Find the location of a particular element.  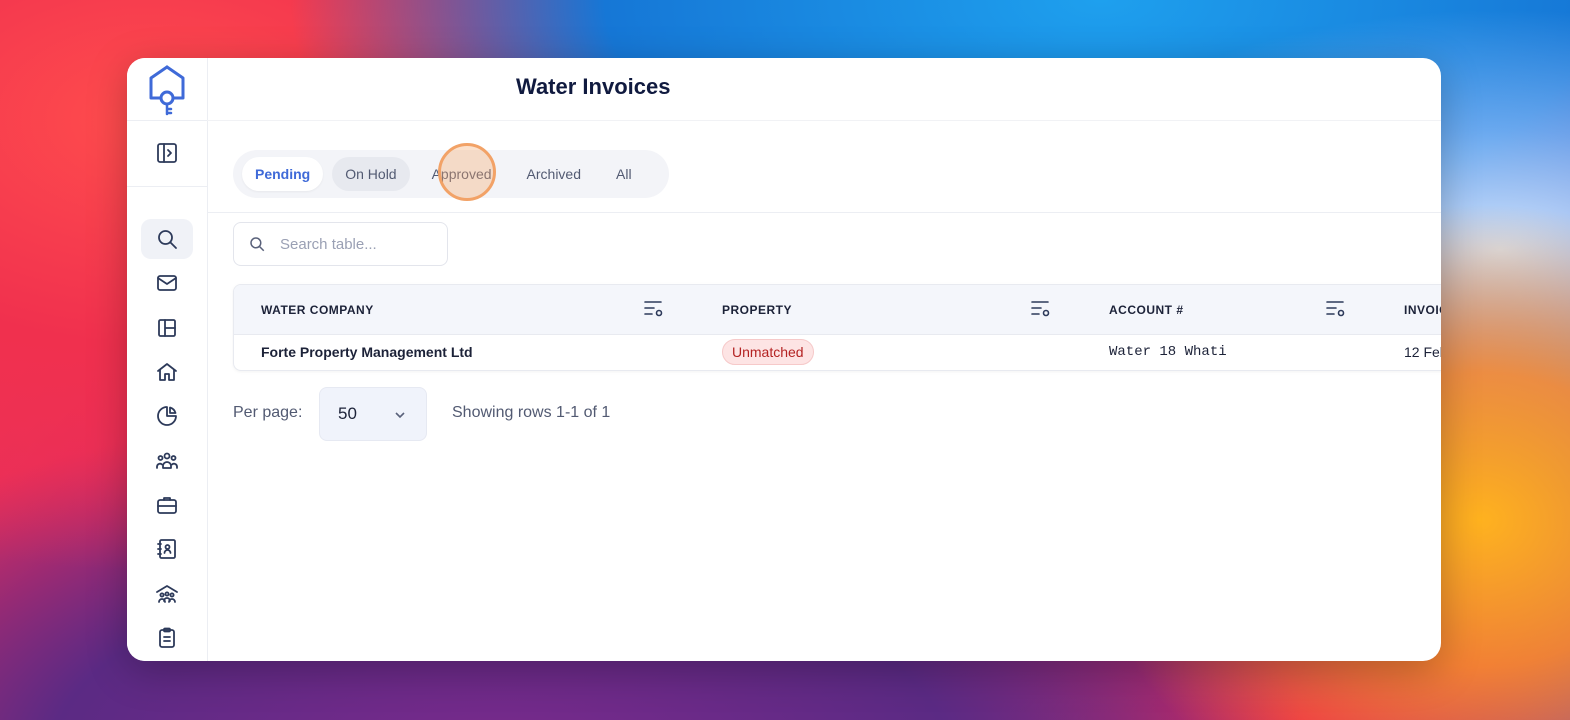

cell-water-company: Forte Property Management Ltd is located at coordinates (367, 352).